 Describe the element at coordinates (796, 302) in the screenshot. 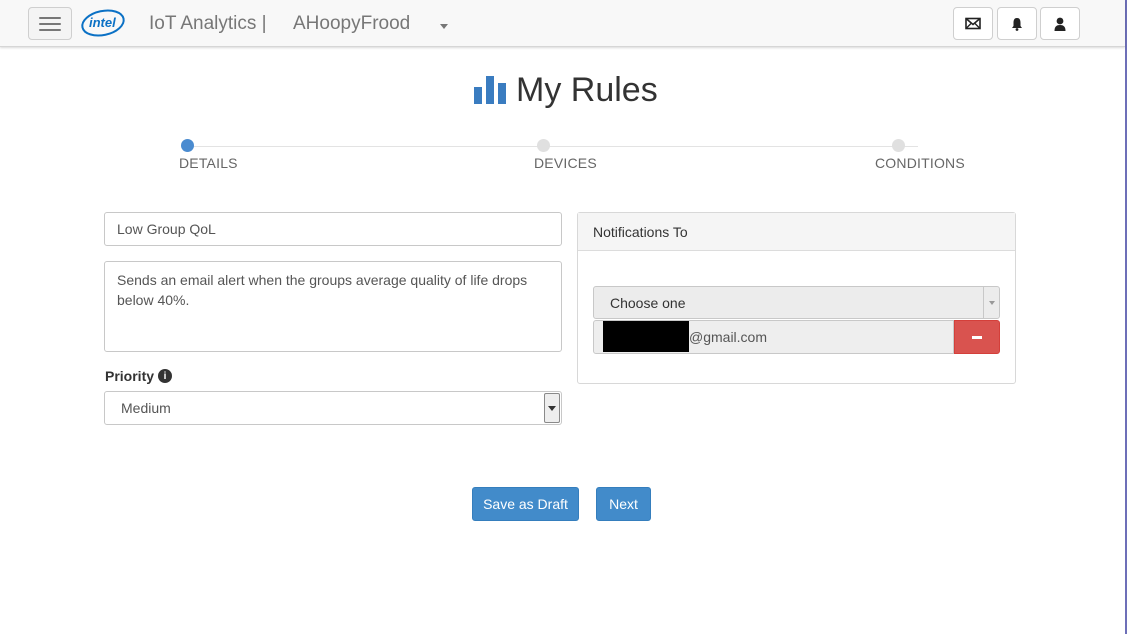

I see `notification-recipient-select: Choose one` at that location.